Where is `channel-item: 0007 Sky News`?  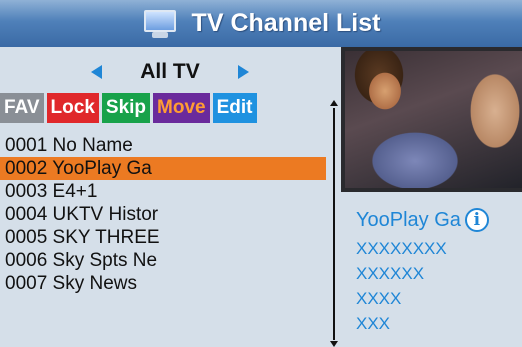
channel-item: 0007 Sky News is located at coordinates (163, 283).